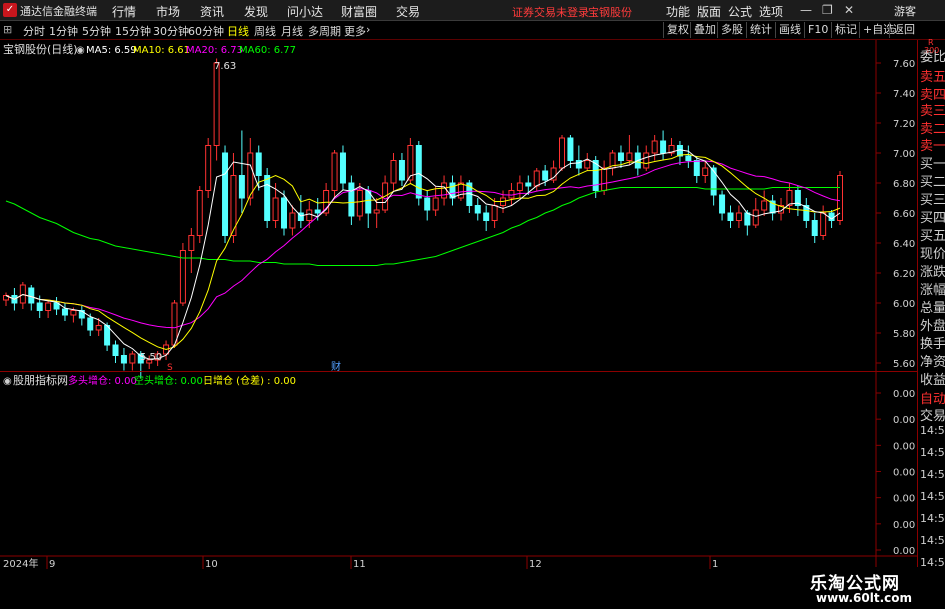  I want to click on chevron-right-icon: ›, so click(368, 29).